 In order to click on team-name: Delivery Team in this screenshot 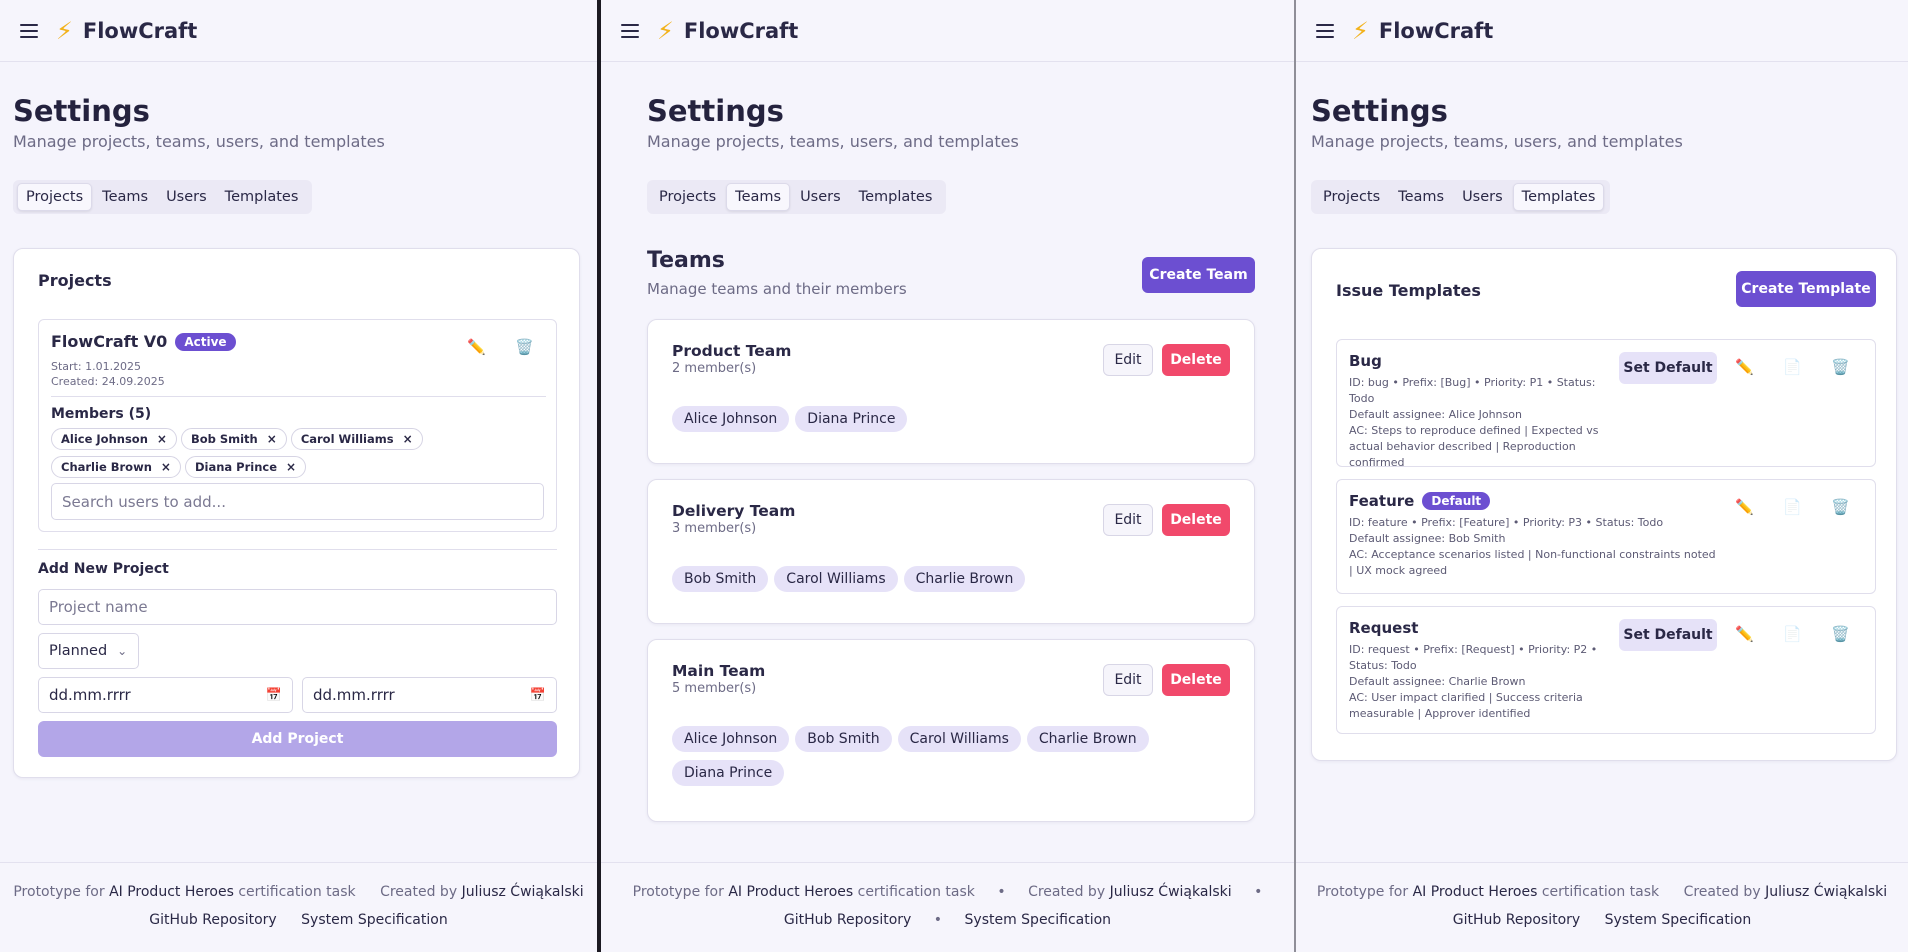, I will do `click(734, 511)`.